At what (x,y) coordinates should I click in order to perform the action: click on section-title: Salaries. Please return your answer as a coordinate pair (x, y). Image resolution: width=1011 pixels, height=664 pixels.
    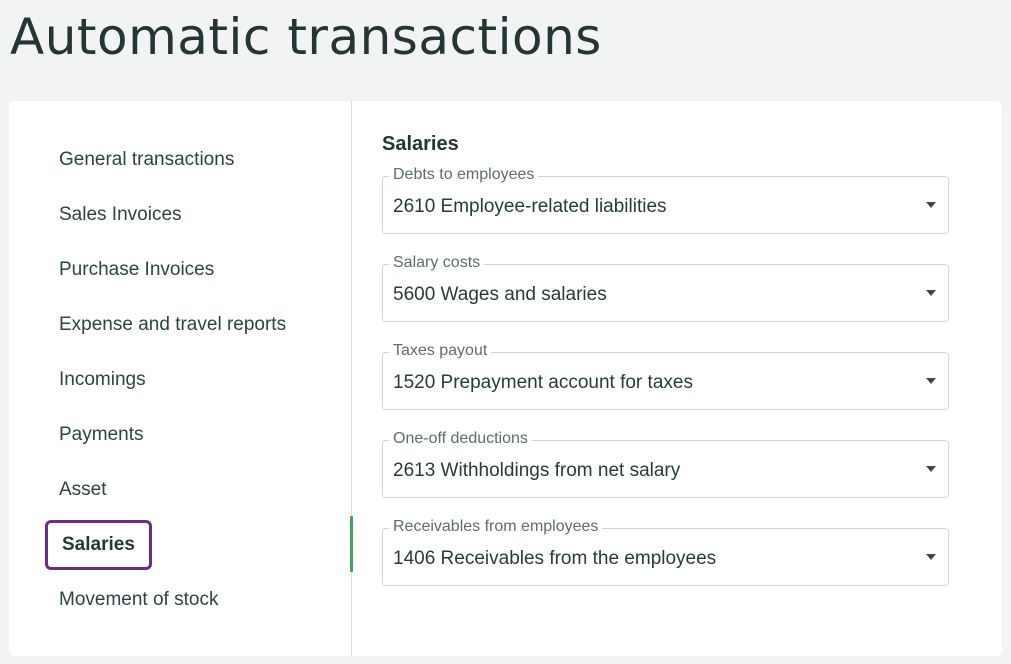
    Looking at the image, I should click on (420, 144).